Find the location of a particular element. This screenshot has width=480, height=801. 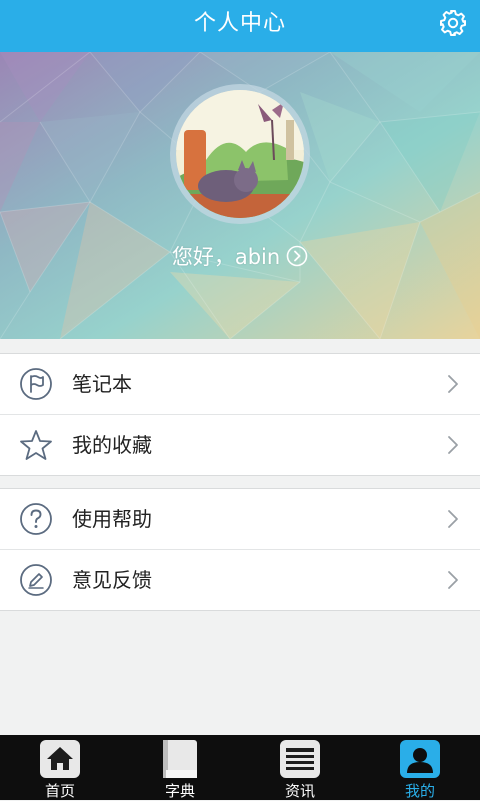

greeting-link: 您好，abin is located at coordinates (240, 256).